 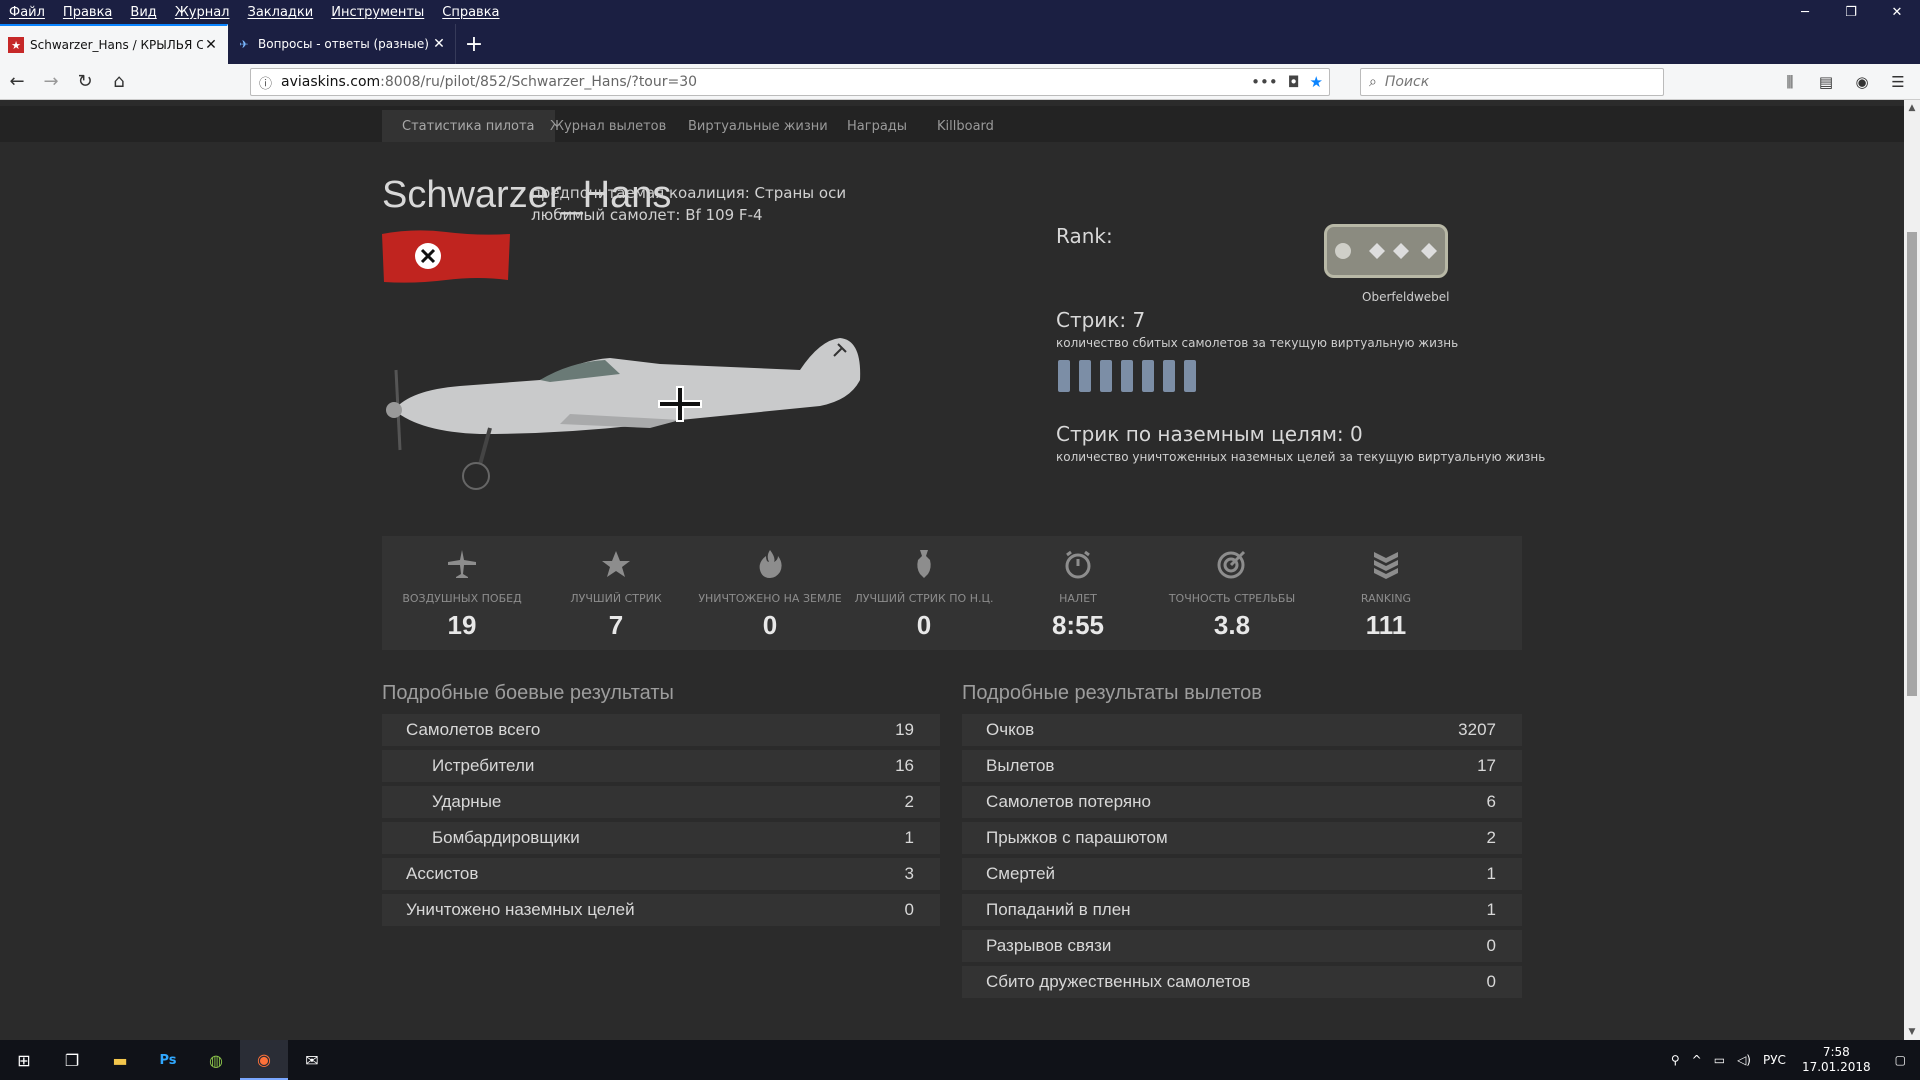 I want to click on sidebar-icon: ▤, so click(x=1826, y=82).